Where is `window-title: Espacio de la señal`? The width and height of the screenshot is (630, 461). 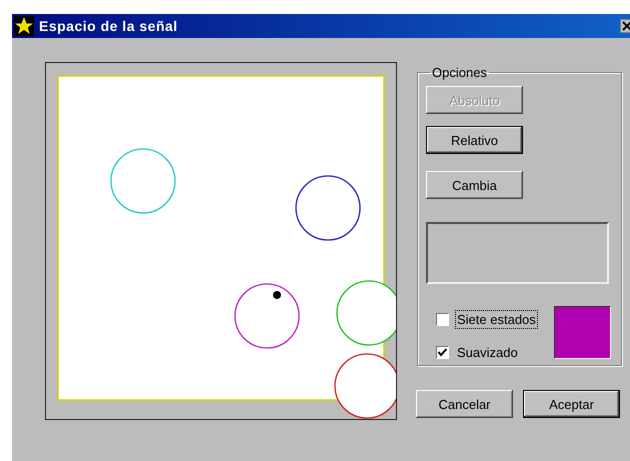 window-title: Espacio de la señal is located at coordinates (108, 26).